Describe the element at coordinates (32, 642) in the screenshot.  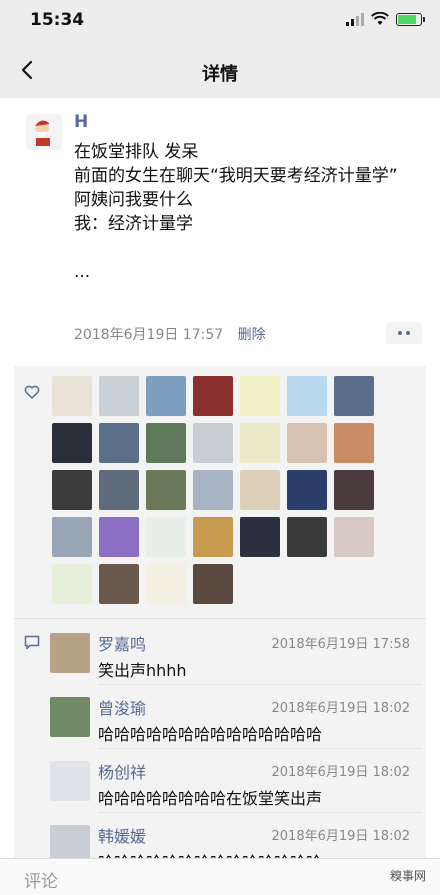
I see `comment-icon` at that location.